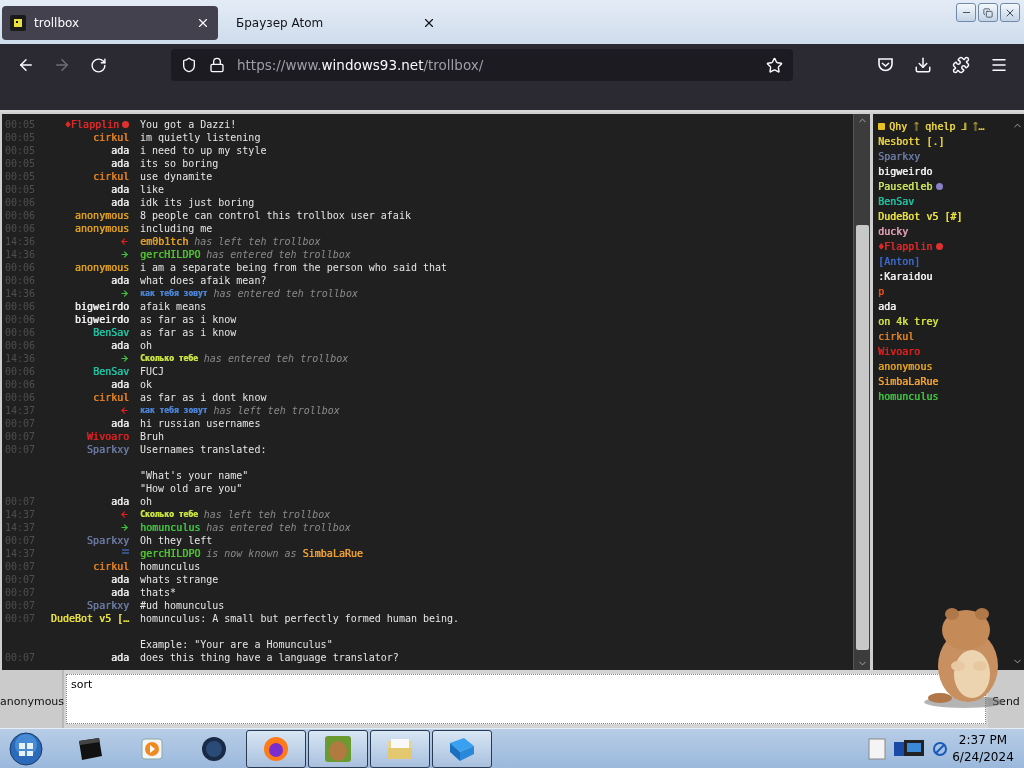  What do you see at coordinates (905, 186) in the screenshot?
I see `user-name: Pausedleb` at bounding box center [905, 186].